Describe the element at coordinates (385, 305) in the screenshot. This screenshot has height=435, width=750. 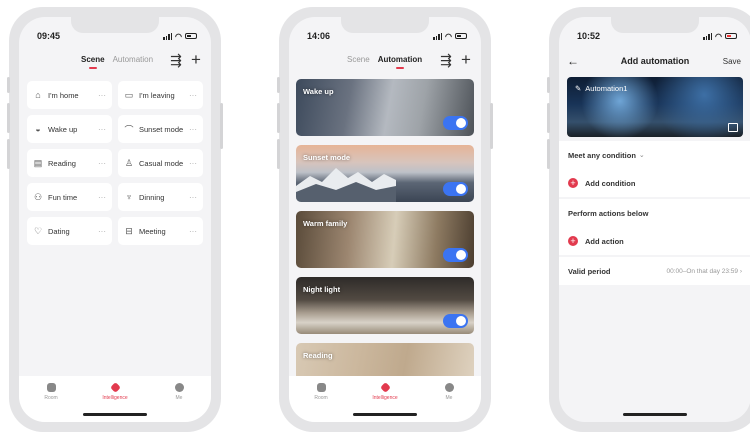
I see `automation-card-night-light: Night light` at that location.